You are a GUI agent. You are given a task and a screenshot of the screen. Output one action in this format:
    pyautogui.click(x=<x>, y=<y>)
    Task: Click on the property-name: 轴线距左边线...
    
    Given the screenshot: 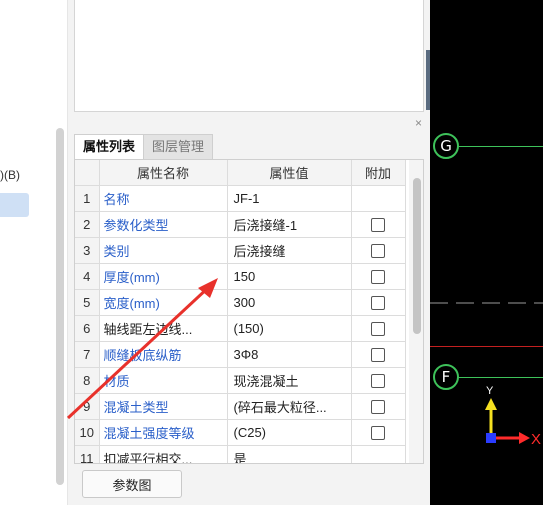 What is the action you would take?
    pyautogui.click(x=163, y=328)
    